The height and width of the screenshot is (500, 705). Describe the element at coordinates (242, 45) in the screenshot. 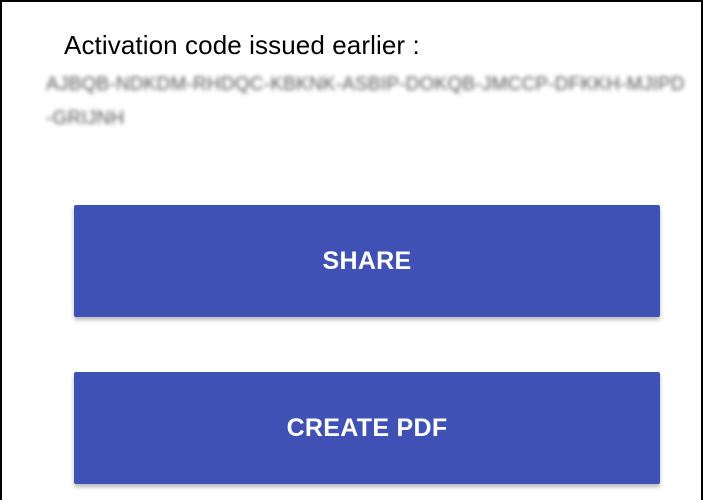

I see `activation-code-title: Activation code issued earlier :` at that location.